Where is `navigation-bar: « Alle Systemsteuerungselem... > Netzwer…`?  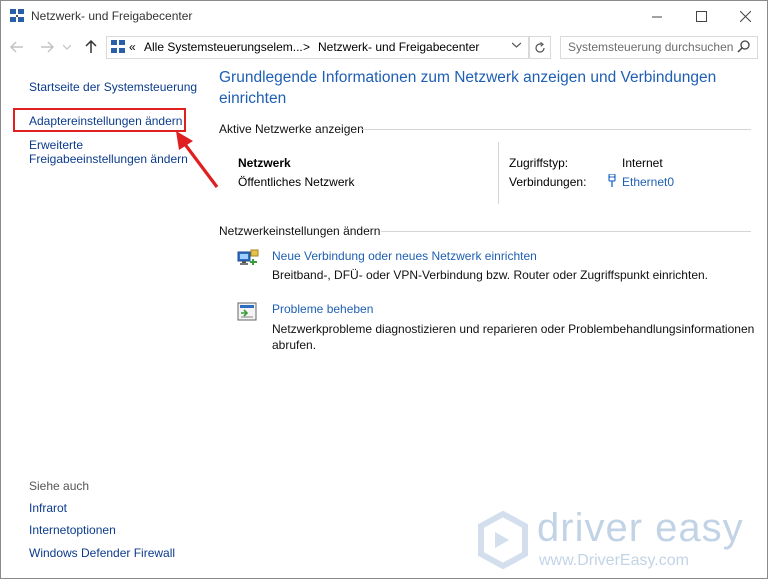
navigation-bar: « Alle Systemsteuerungselem... > Netzwer… is located at coordinates (384, 47).